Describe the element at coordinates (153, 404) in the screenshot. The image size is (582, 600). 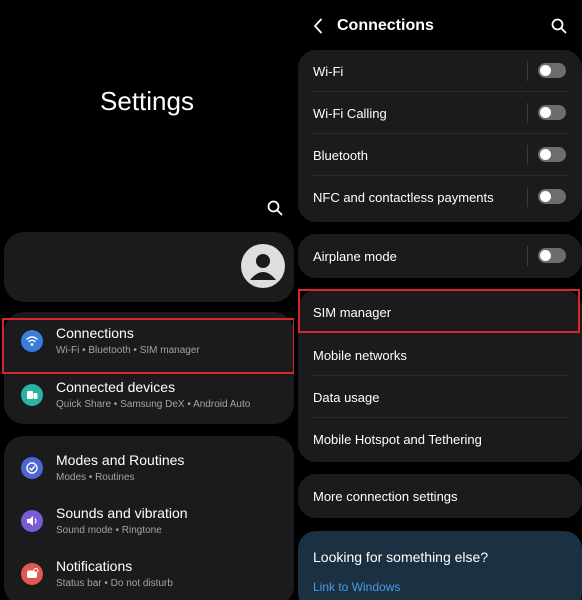
I see `item-subtitle: Quick Share • Samsung DeX • Android Auto` at that location.